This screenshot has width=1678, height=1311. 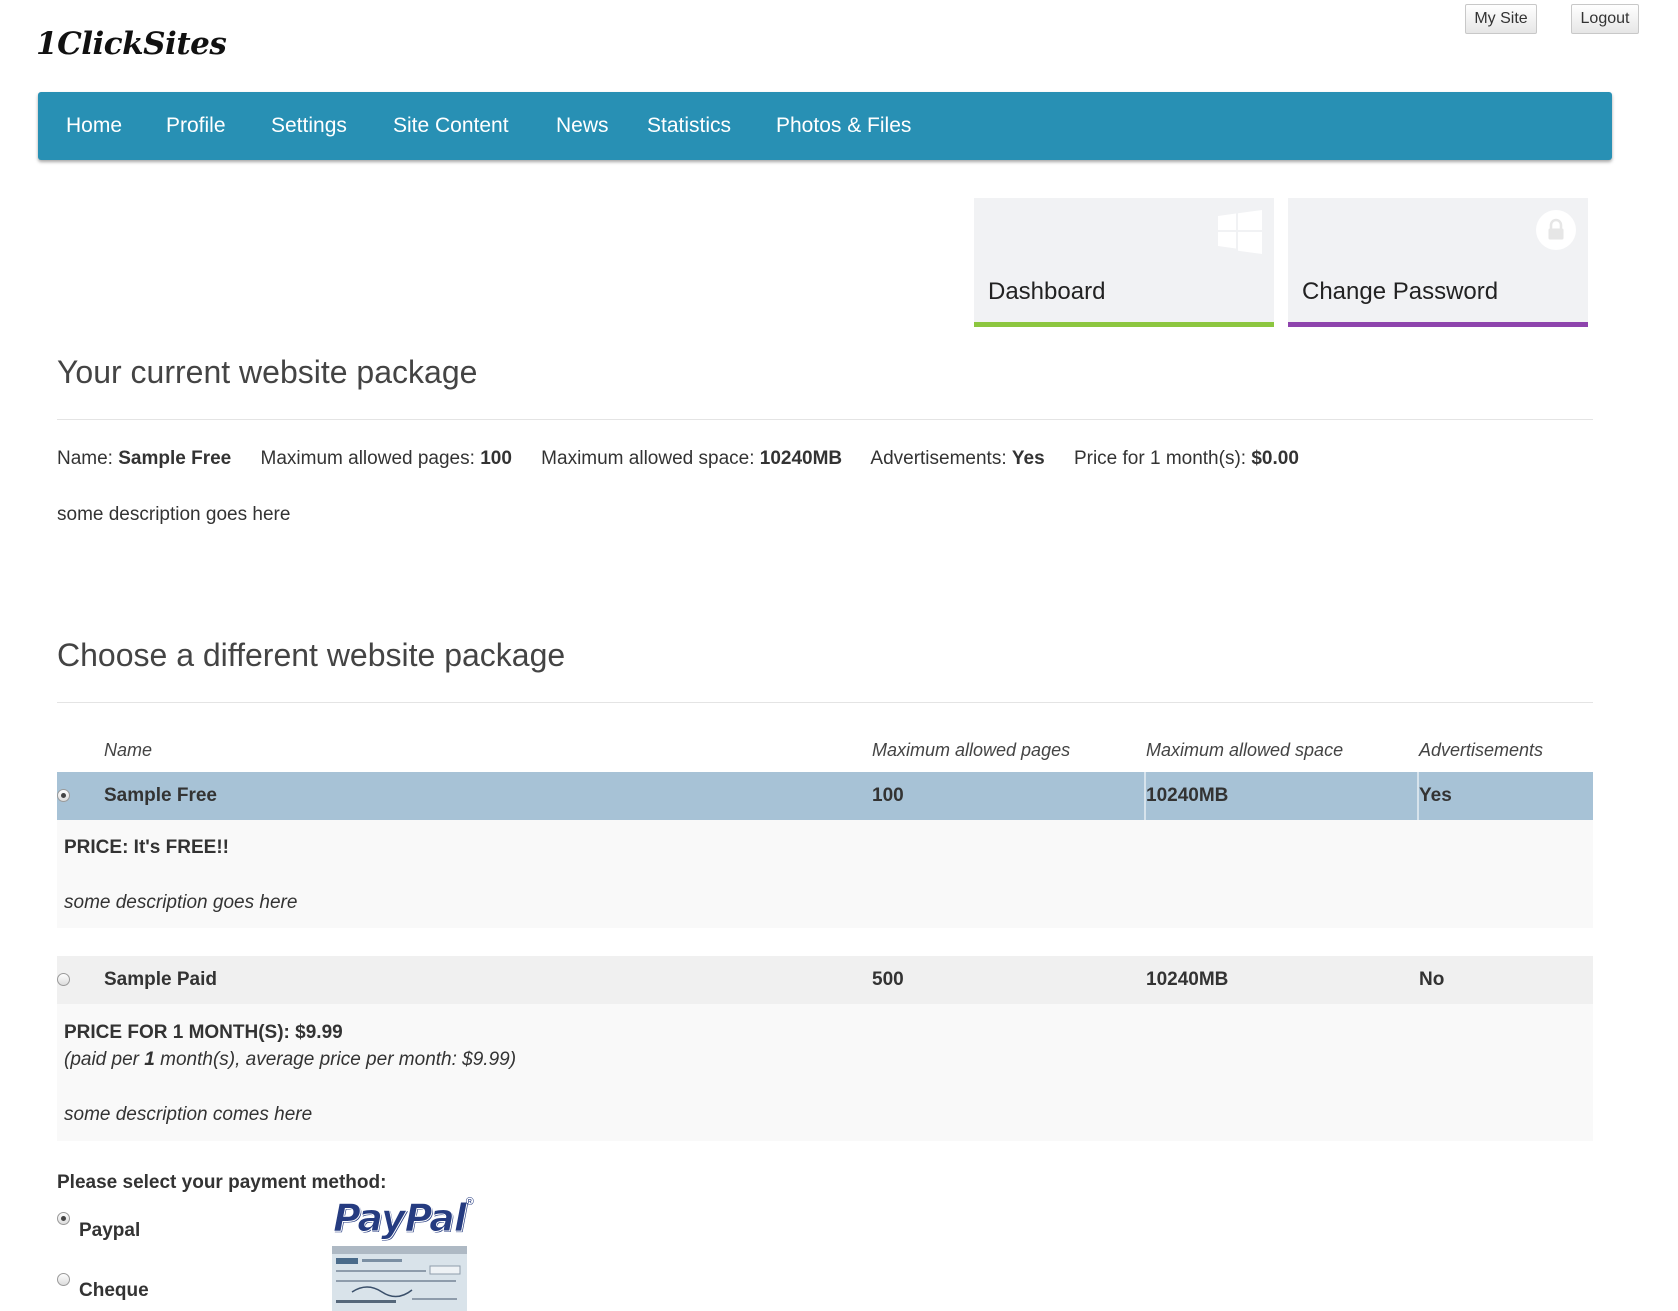 What do you see at coordinates (1432, 979) in the screenshot?
I see `package-ads: No` at bounding box center [1432, 979].